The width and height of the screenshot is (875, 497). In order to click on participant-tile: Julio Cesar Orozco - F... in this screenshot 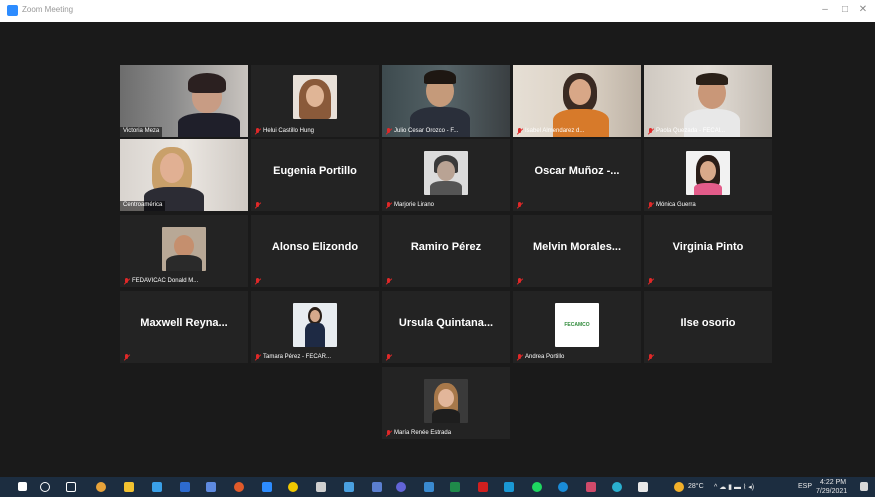, I will do `click(446, 101)`.